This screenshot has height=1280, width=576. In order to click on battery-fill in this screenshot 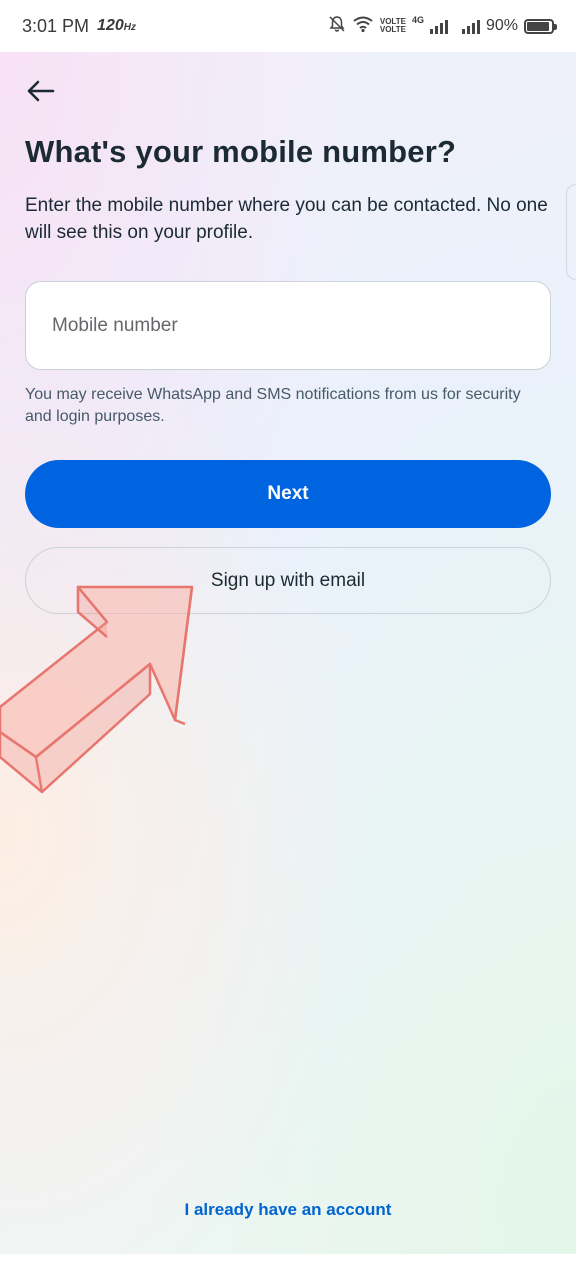, I will do `click(538, 26)`.